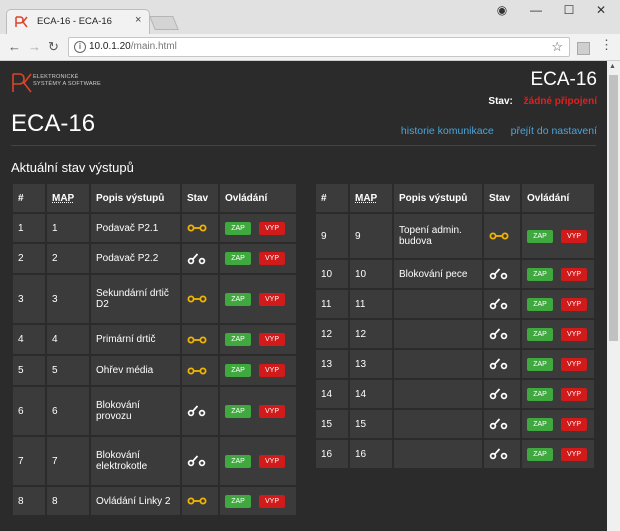 This screenshot has height=531, width=620. I want to click on extension-icon, so click(583, 48).